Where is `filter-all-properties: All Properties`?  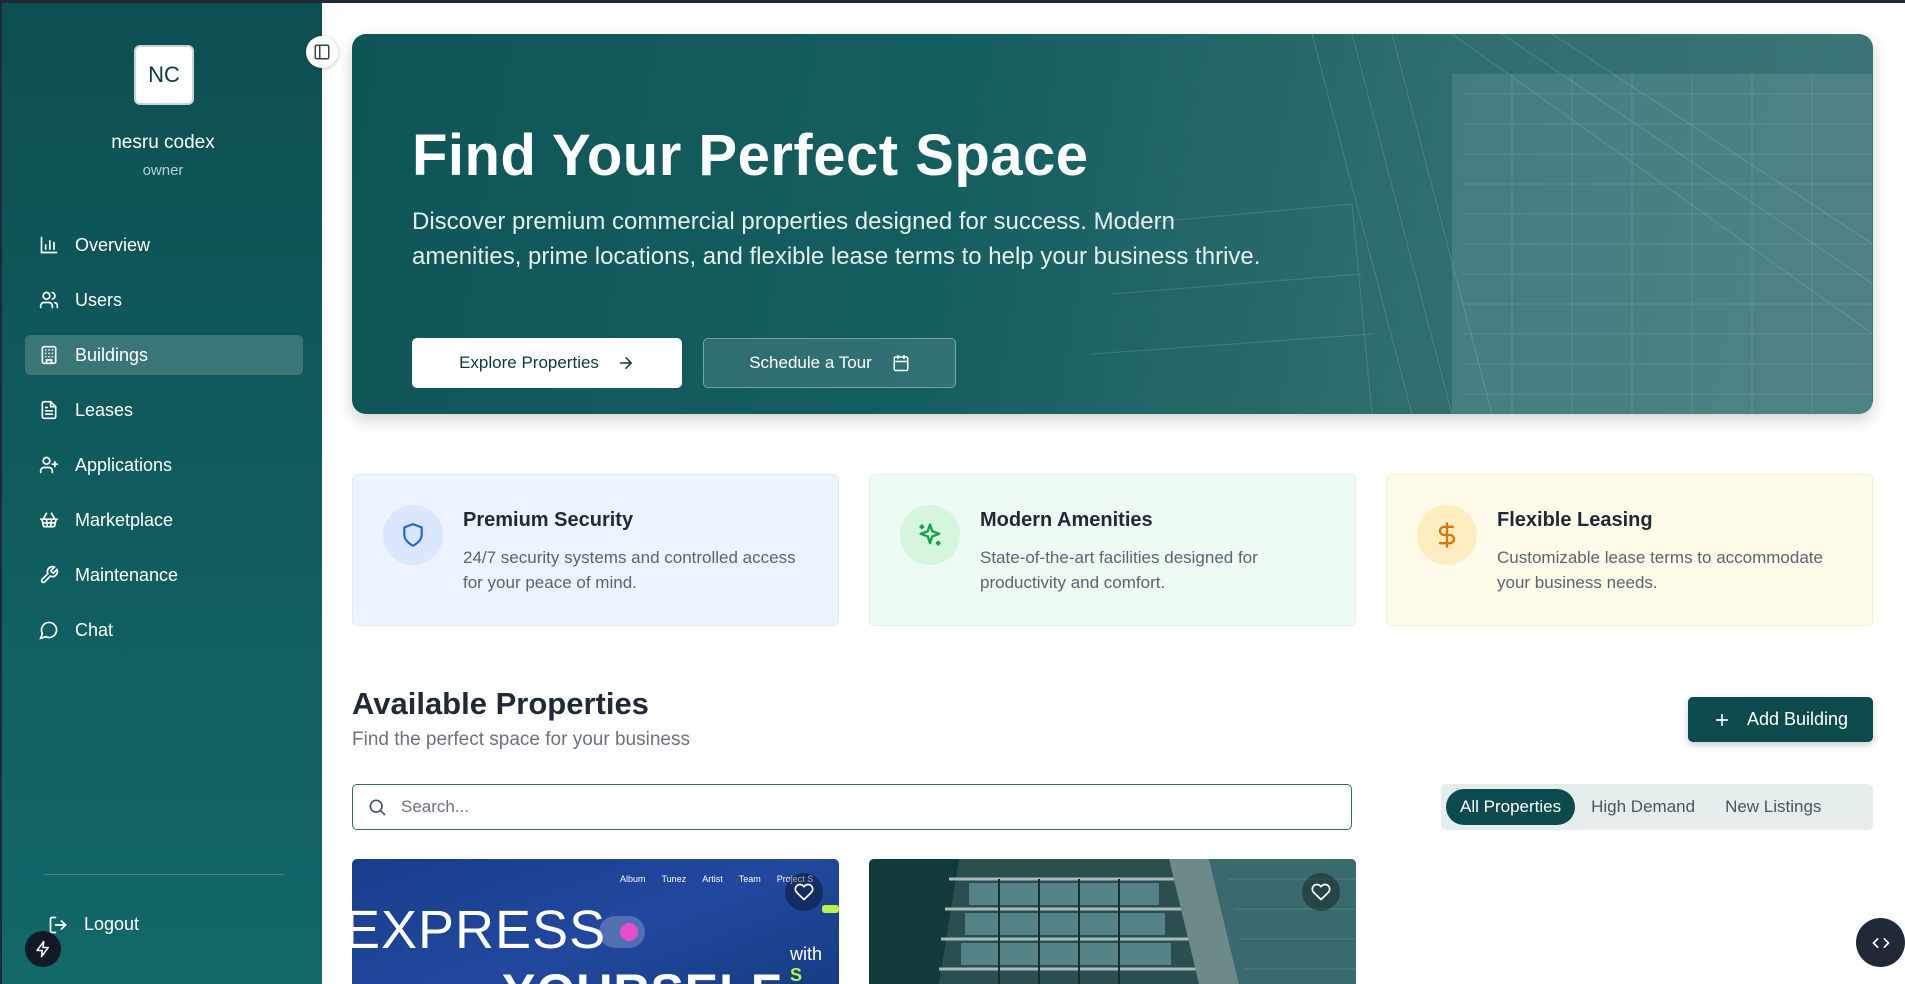
filter-all-properties: All Properties is located at coordinates (1511, 807).